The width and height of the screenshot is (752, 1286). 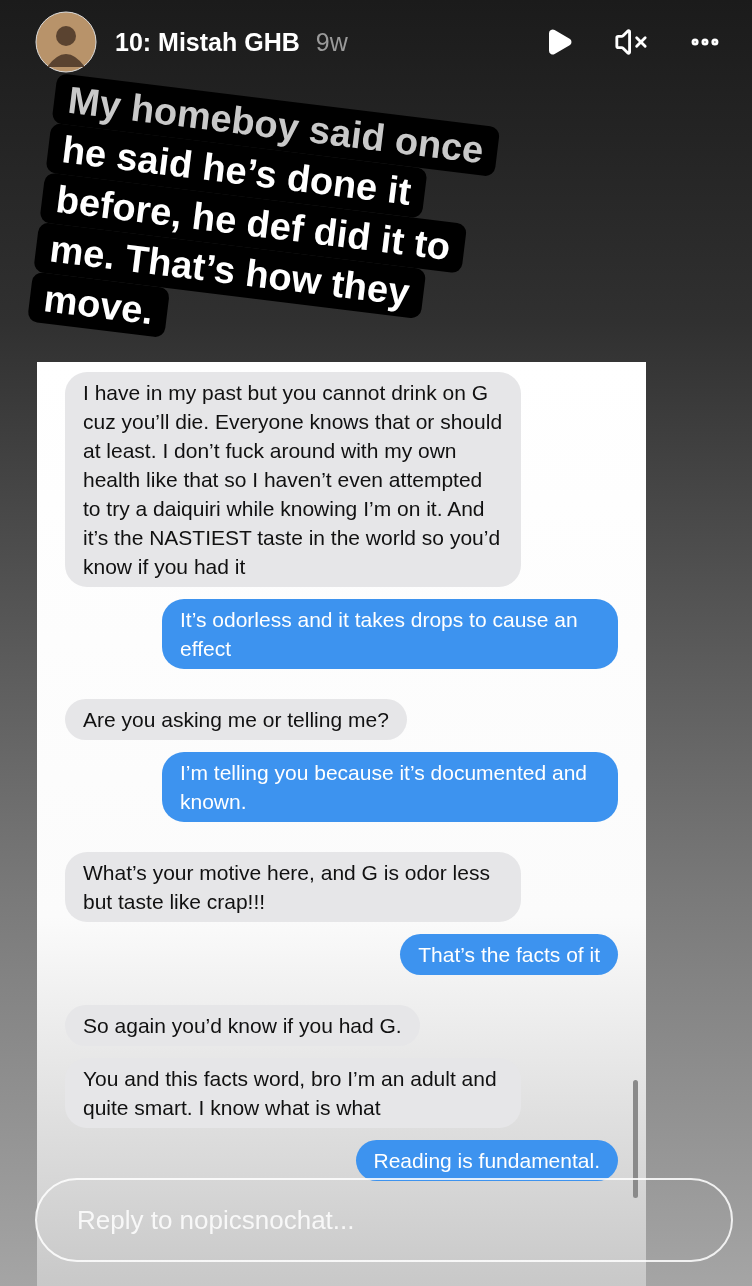 I want to click on sent-message: That’s the facts of it, so click(x=509, y=954).